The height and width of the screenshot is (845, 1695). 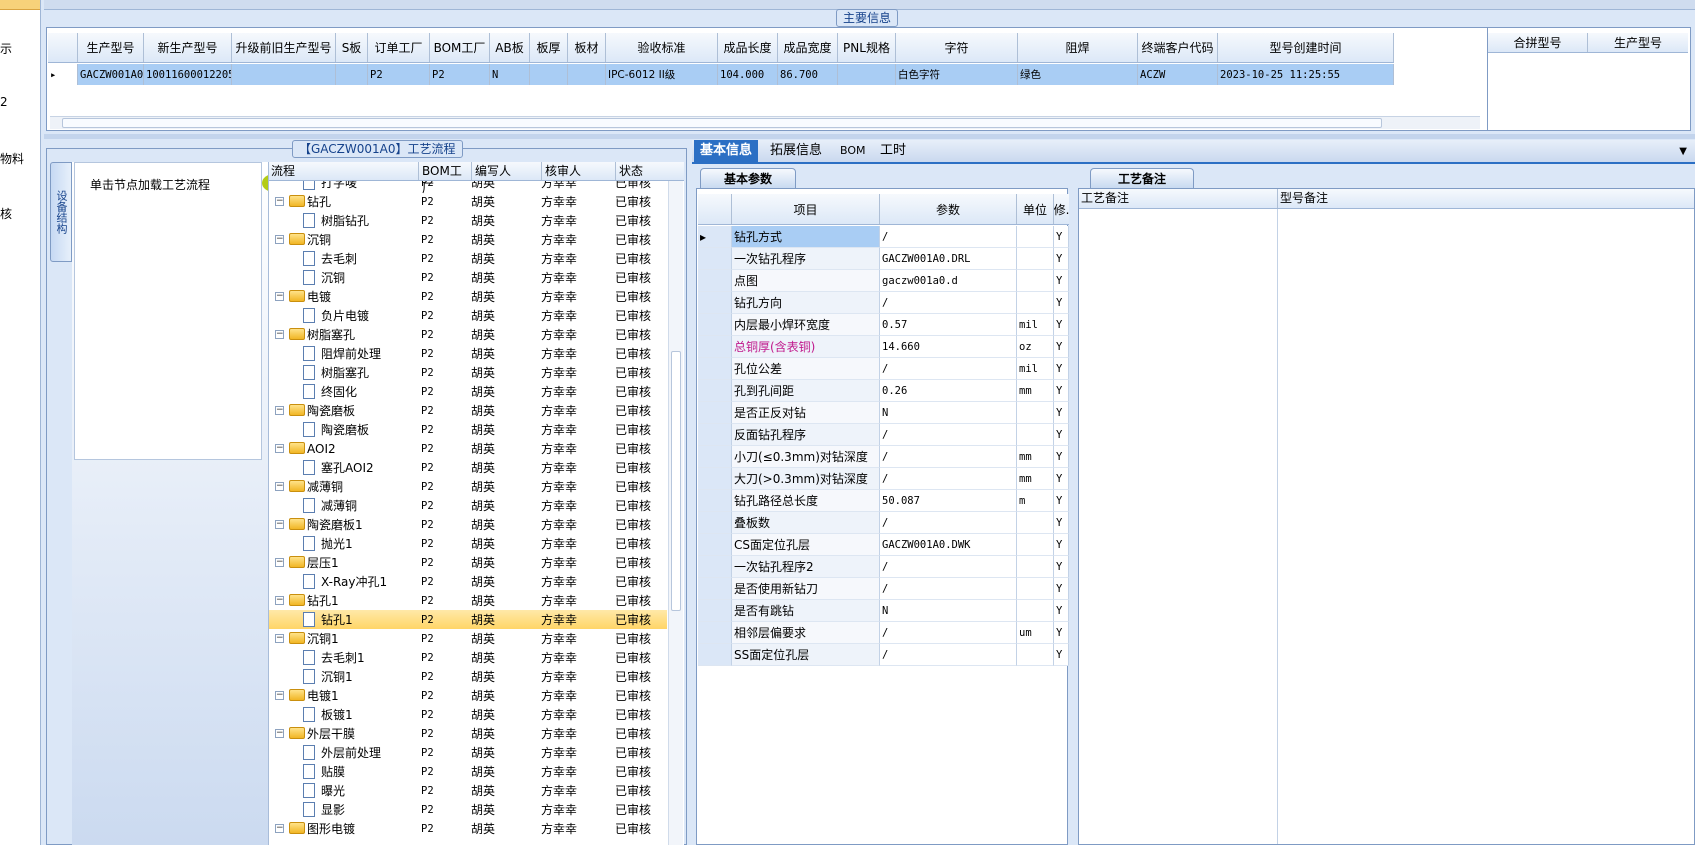 I want to click on param-cell-item: 钻孔方向, so click(x=806, y=303).